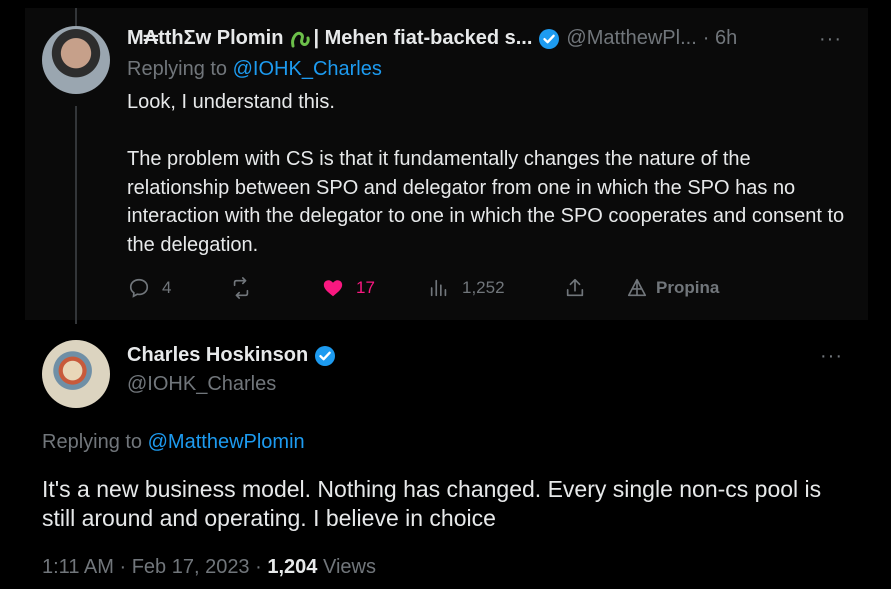 This screenshot has height=589, width=891. What do you see at coordinates (483, 287) in the screenshot?
I see `views-count: 1,252` at bounding box center [483, 287].